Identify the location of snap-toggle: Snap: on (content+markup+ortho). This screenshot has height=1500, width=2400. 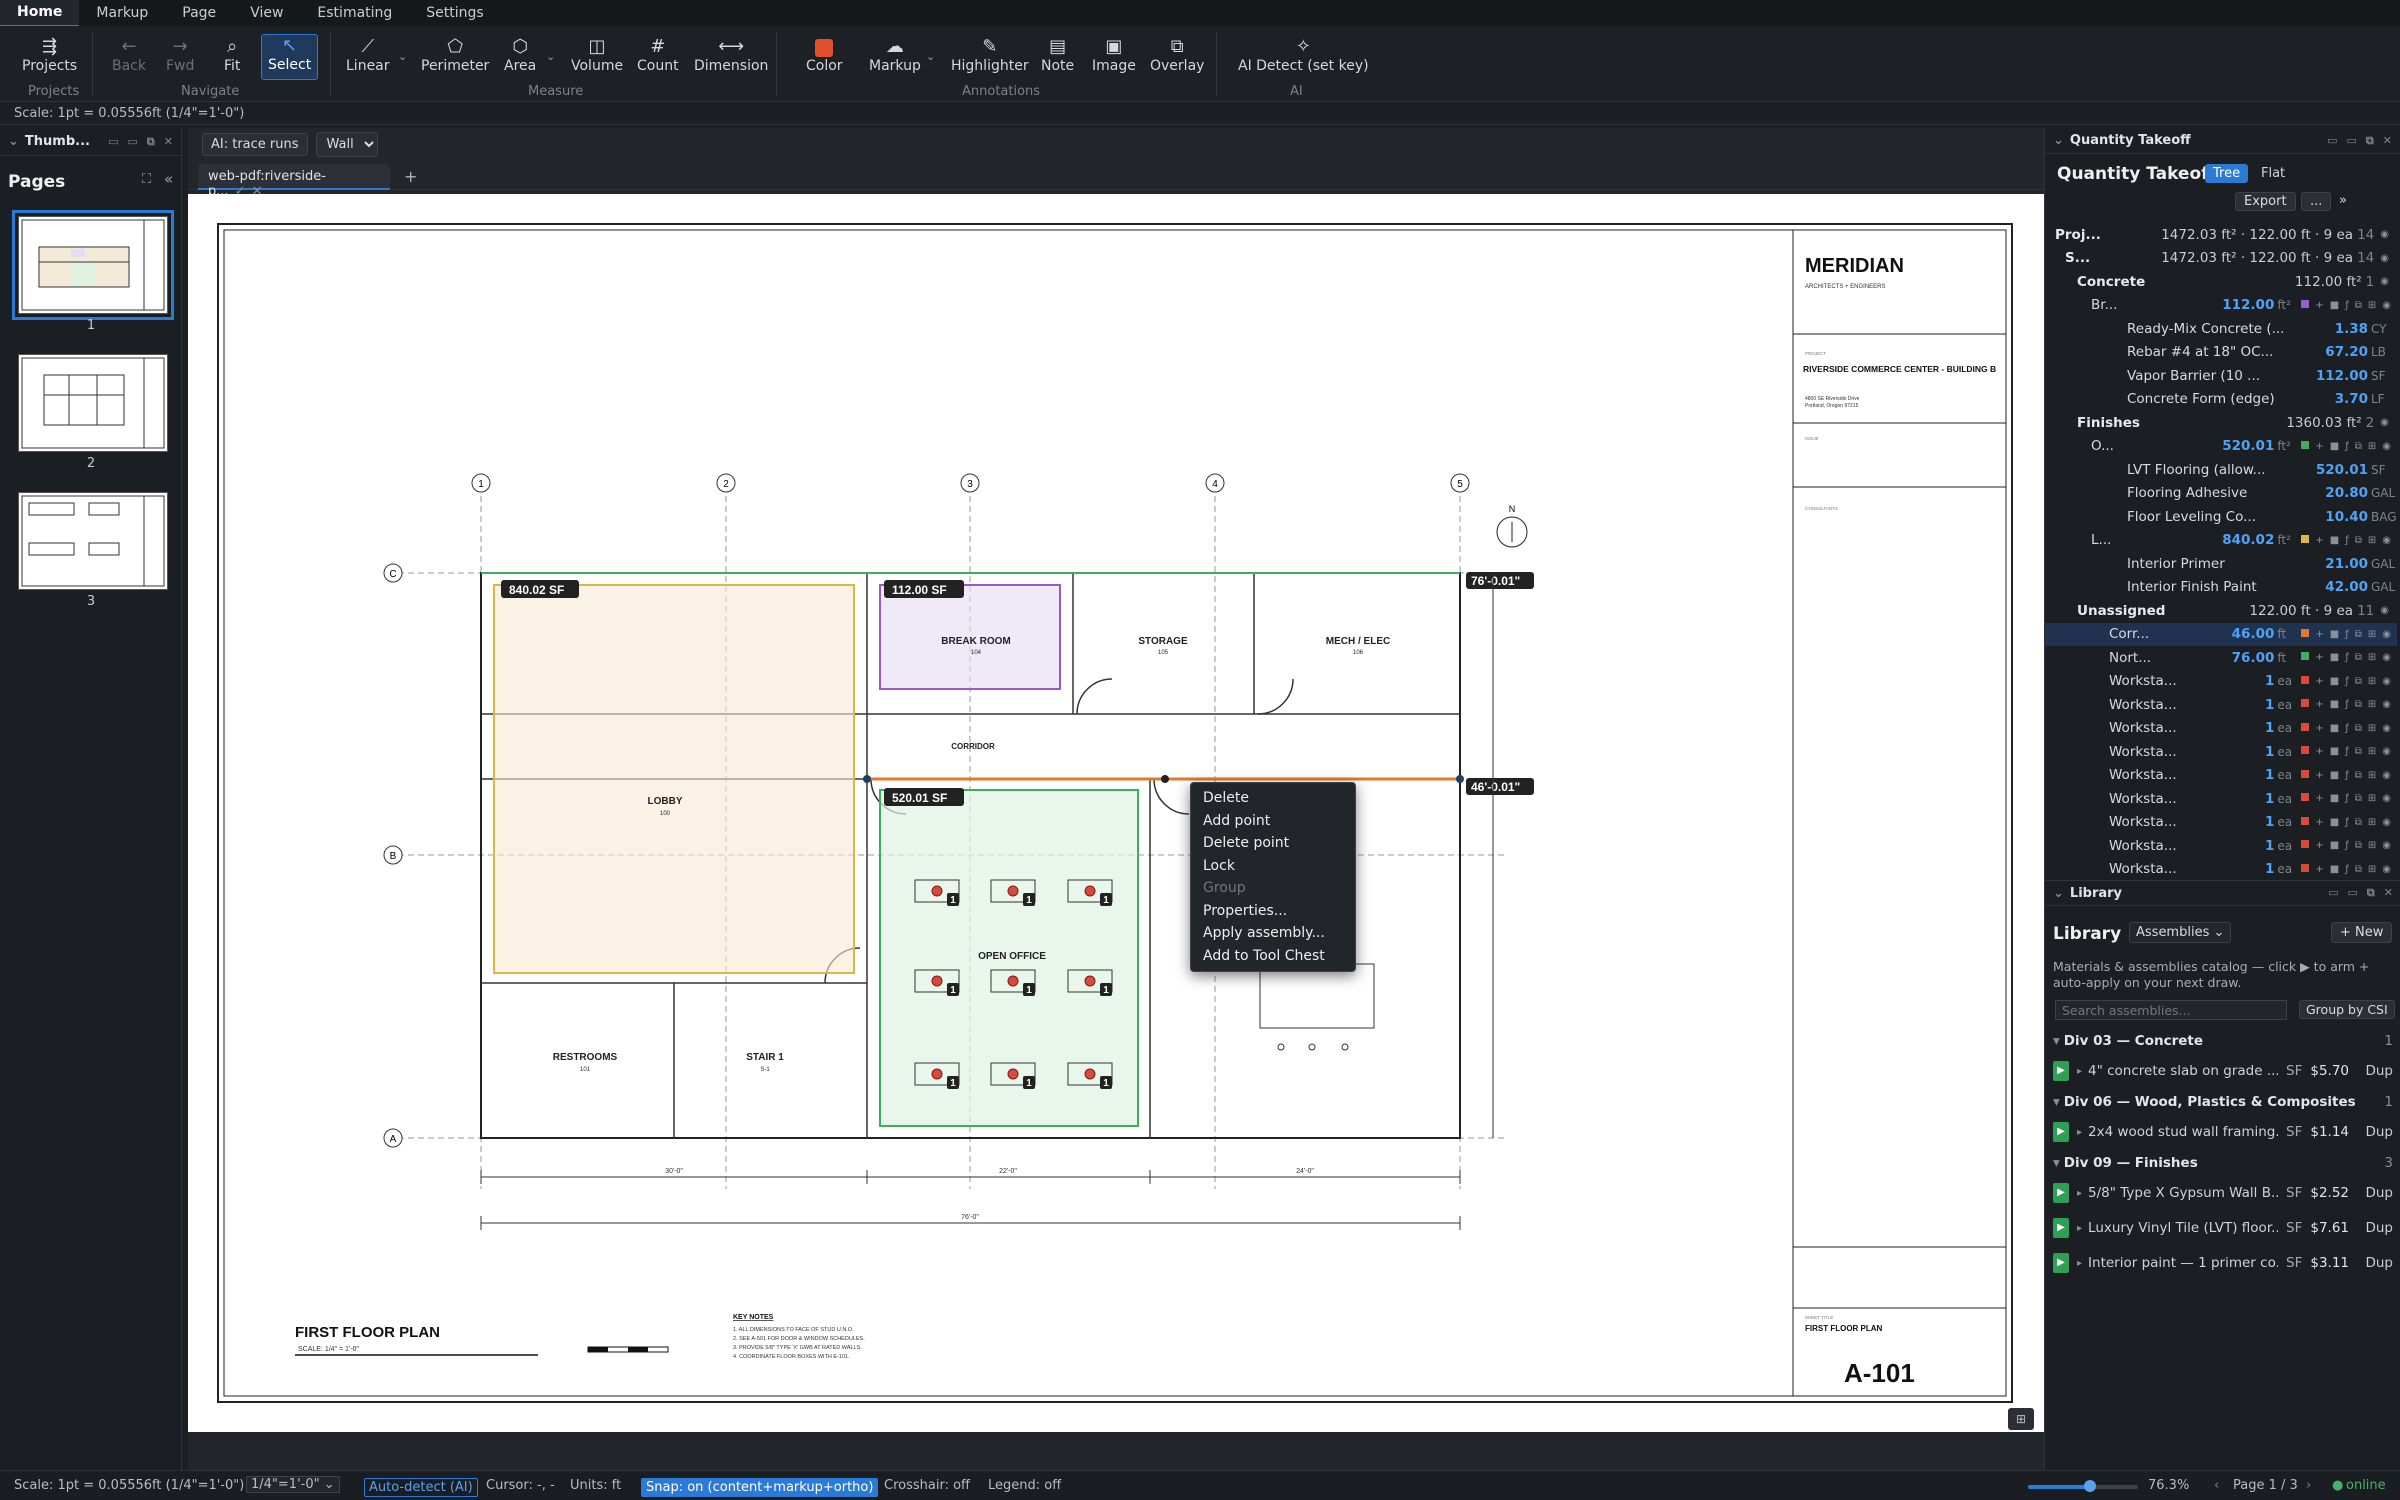
(760, 1487).